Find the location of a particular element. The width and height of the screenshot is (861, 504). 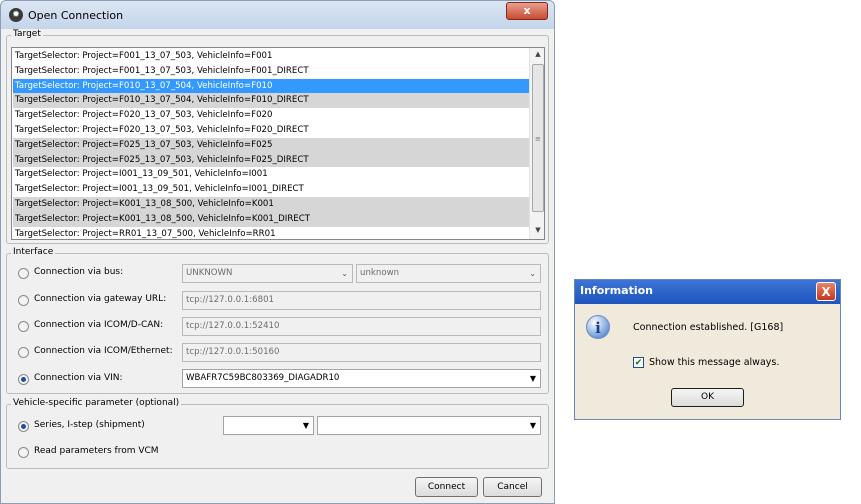

show-always-label: Show this message always. is located at coordinates (714, 362).